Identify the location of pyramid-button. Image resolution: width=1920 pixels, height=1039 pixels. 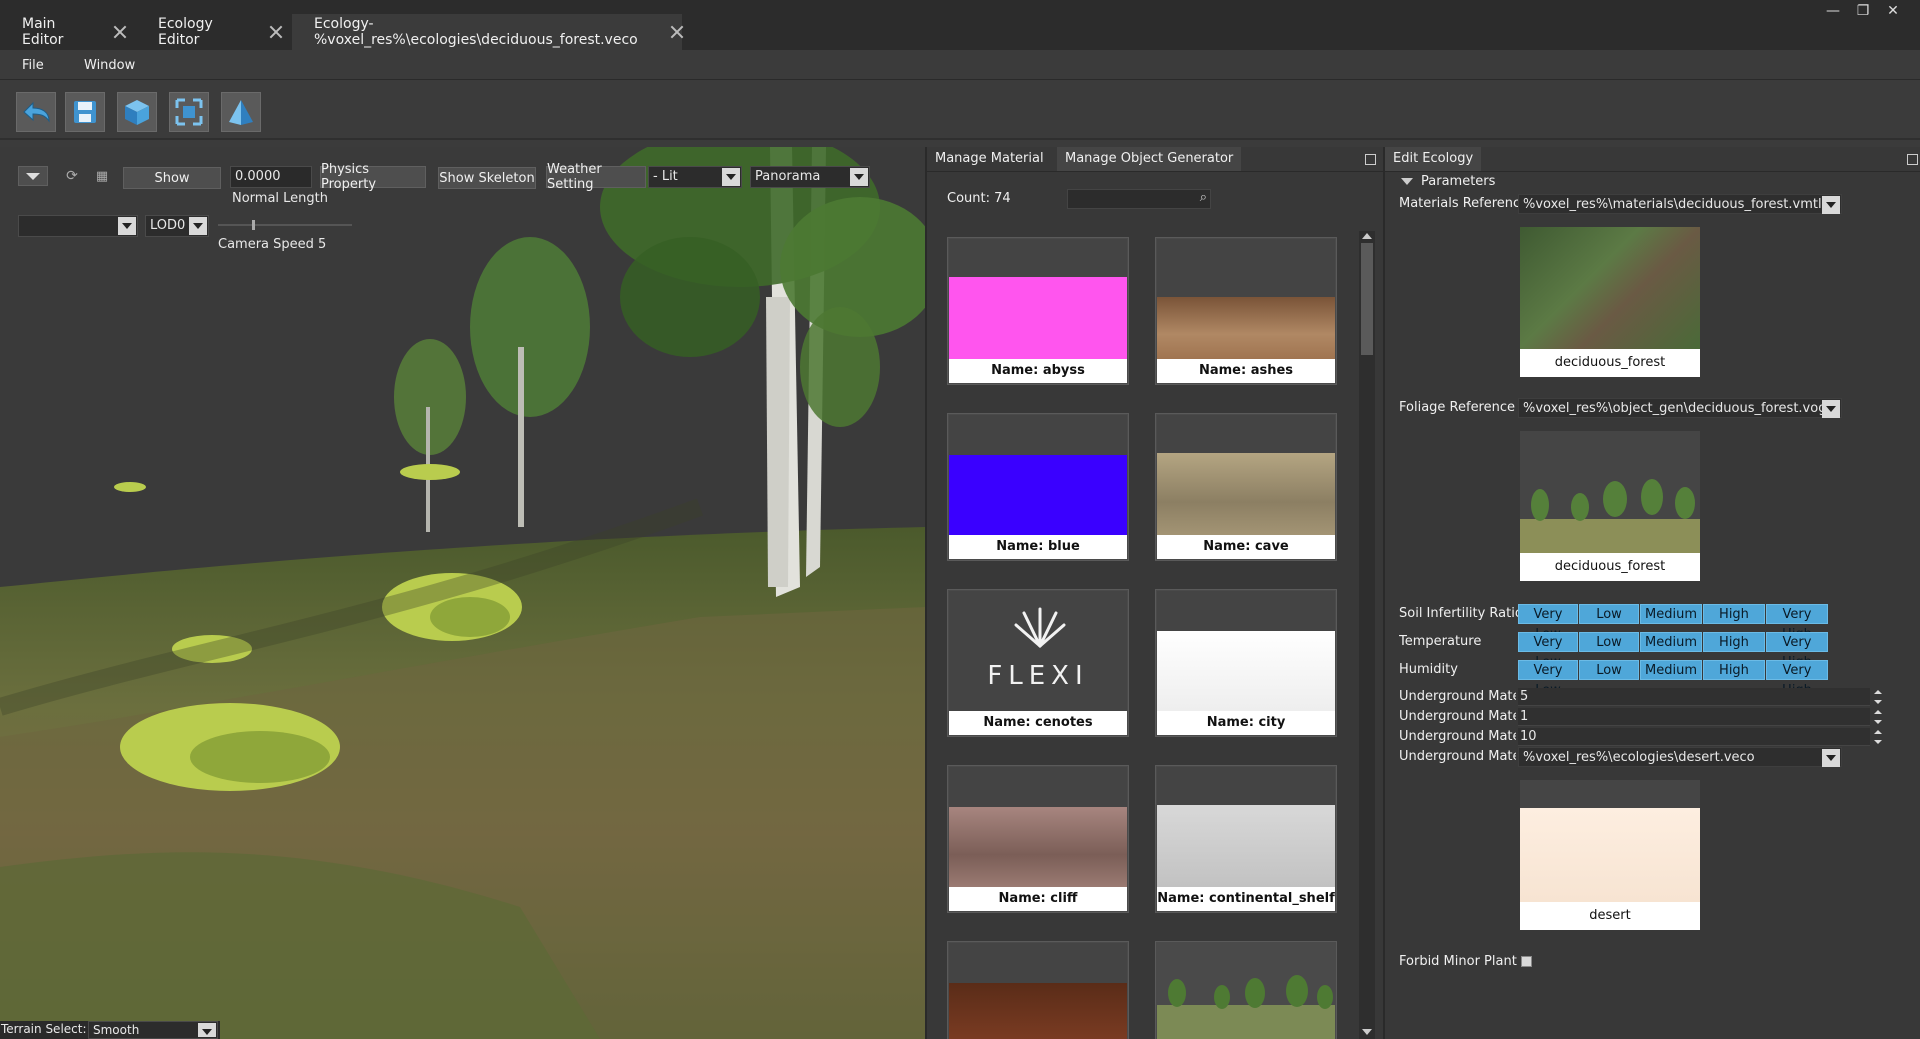
(241, 112).